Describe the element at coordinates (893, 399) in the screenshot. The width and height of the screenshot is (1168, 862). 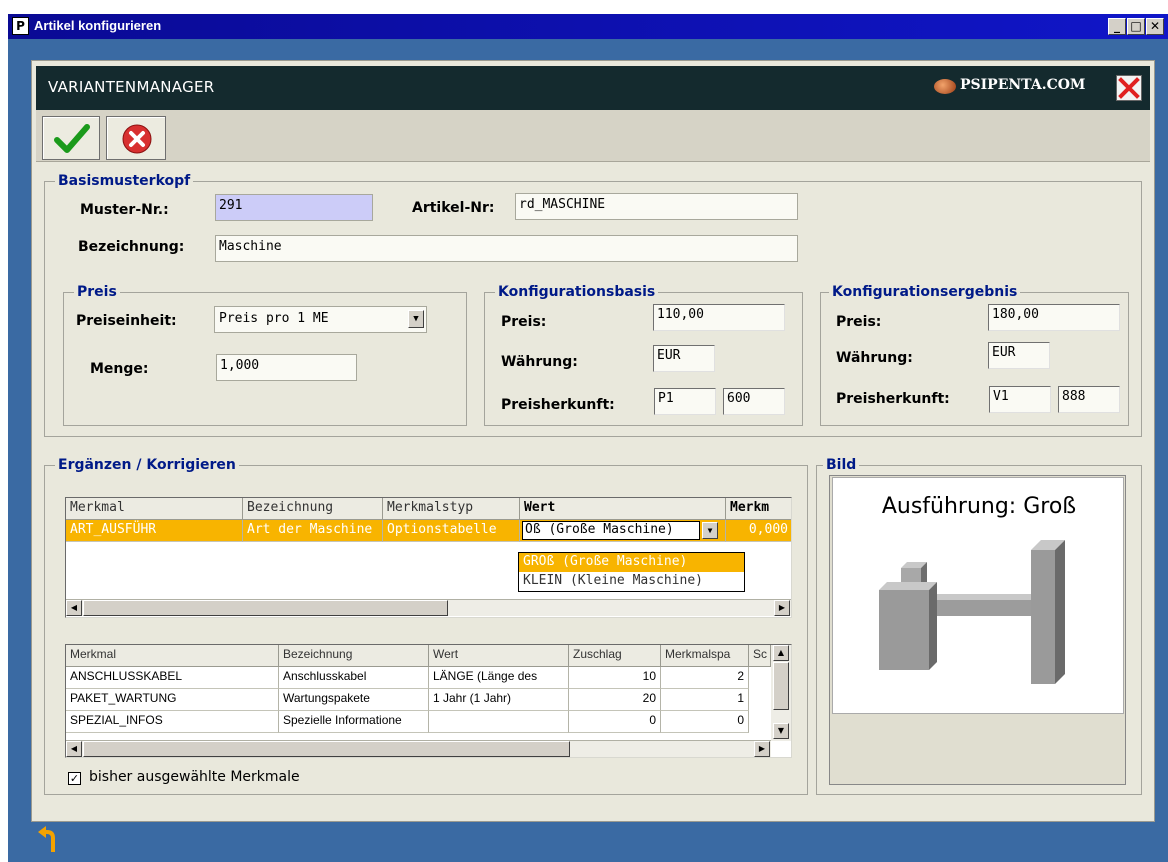
I see `ke-herkunft-label: Preisherkunft:` at that location.